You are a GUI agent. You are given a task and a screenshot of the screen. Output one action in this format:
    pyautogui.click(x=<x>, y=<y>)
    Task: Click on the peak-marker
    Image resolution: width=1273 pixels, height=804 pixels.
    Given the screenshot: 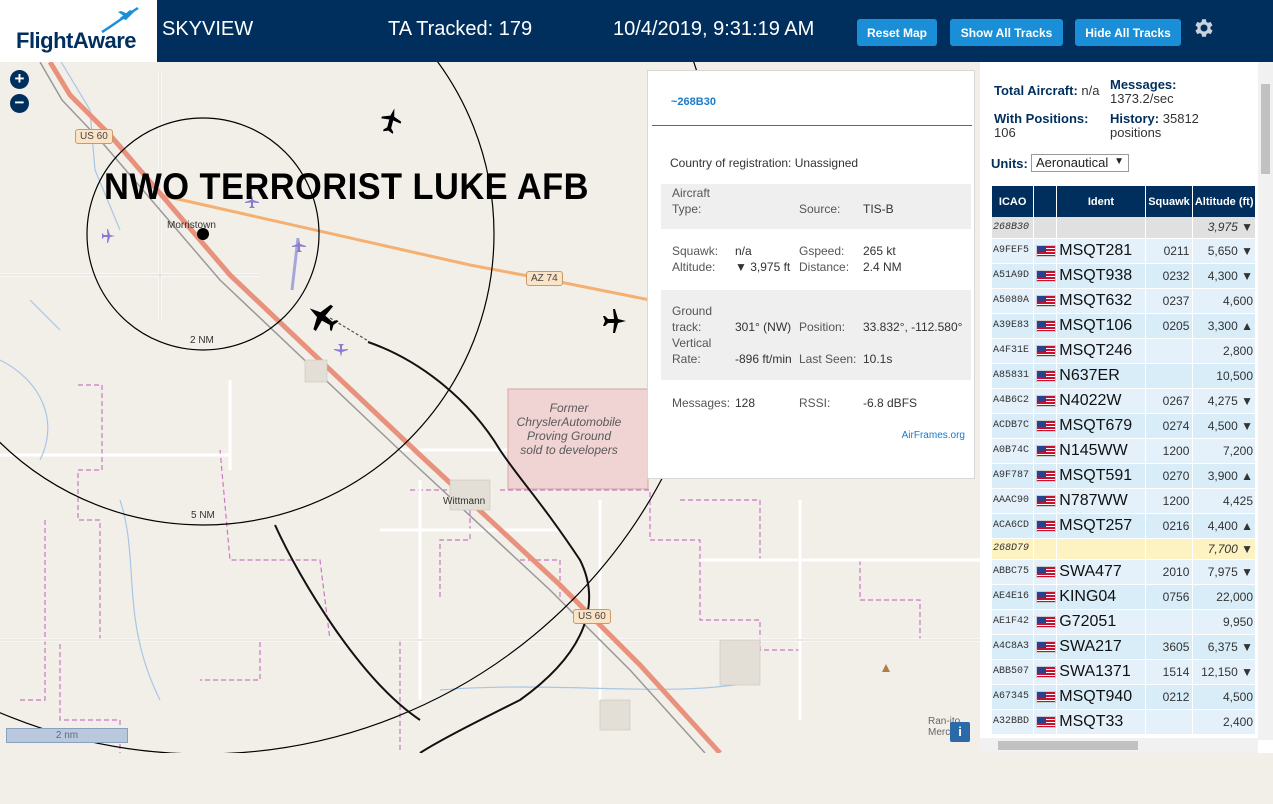 What is the action you would take?
    pyautogui.click(x=886, y=668)
    